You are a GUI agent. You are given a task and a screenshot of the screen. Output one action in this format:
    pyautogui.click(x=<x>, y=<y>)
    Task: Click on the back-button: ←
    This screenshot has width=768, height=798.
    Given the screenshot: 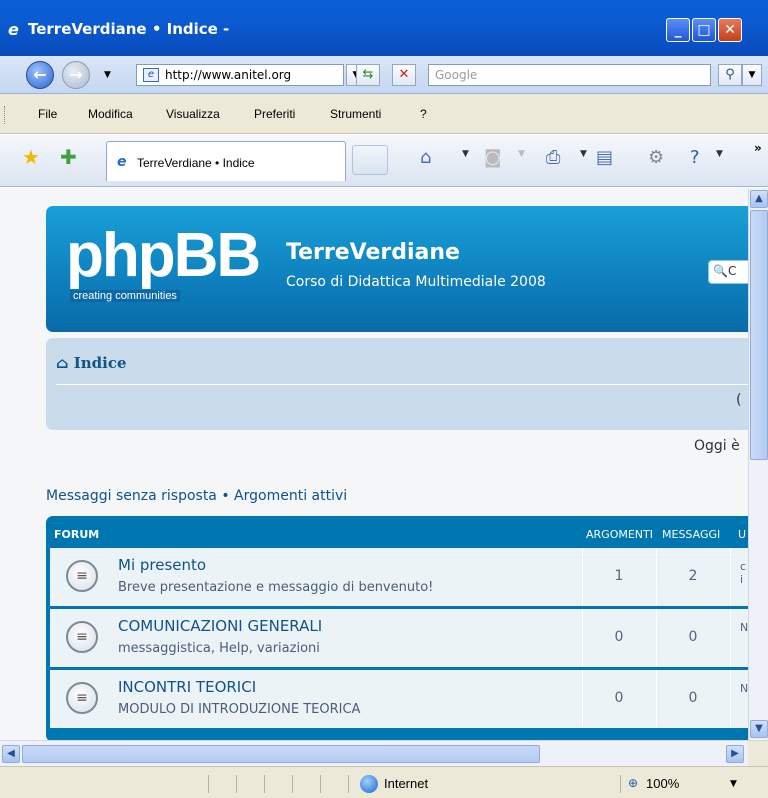 What is the action you would take?
    pyautogui.click(x=40, y=75)
    